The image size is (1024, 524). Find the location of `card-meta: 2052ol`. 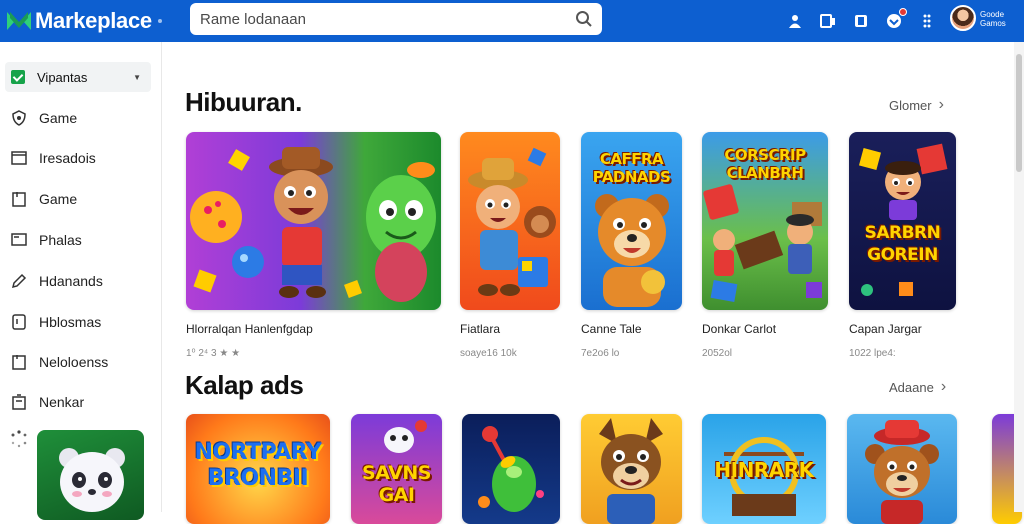

card-meta: 2052ol is located at coordinates (717, 353).